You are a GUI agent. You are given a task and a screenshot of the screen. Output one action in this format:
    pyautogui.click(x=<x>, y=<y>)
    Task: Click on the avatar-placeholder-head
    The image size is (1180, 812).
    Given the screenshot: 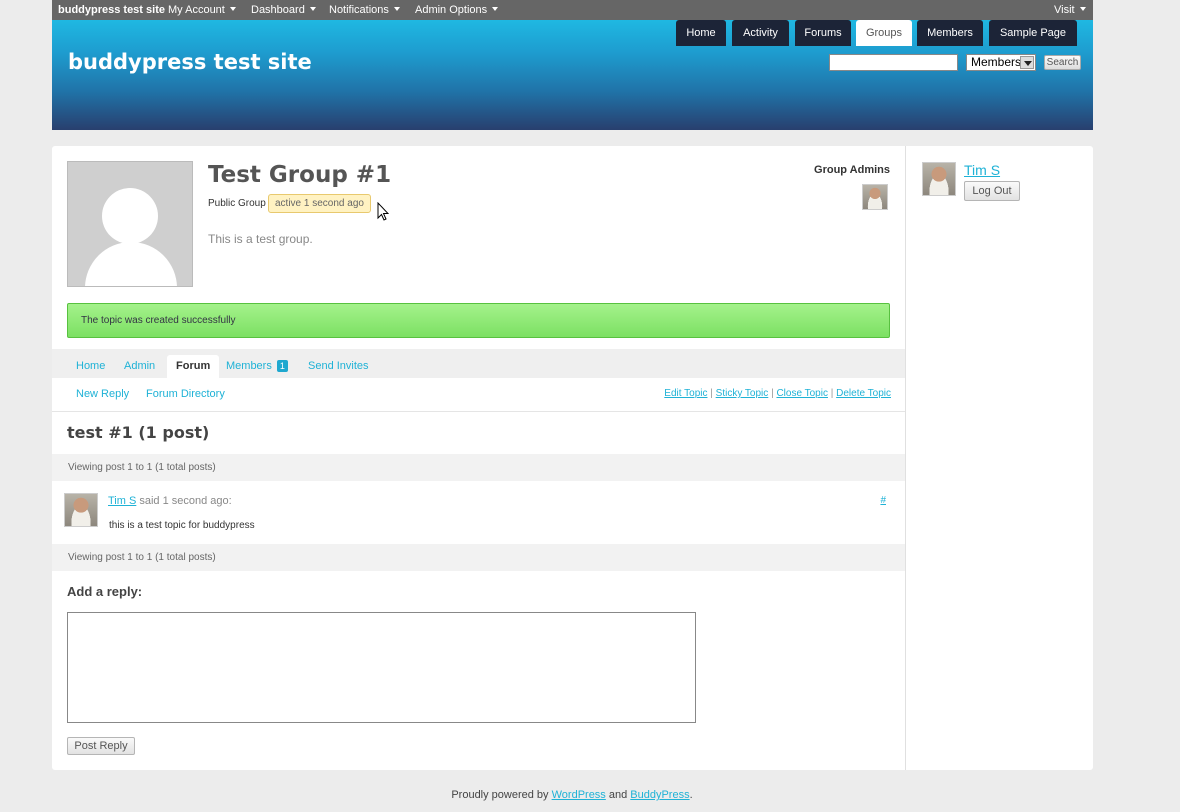 What is the action you would take?
    pyautogui.click(x=130, y=216)
    